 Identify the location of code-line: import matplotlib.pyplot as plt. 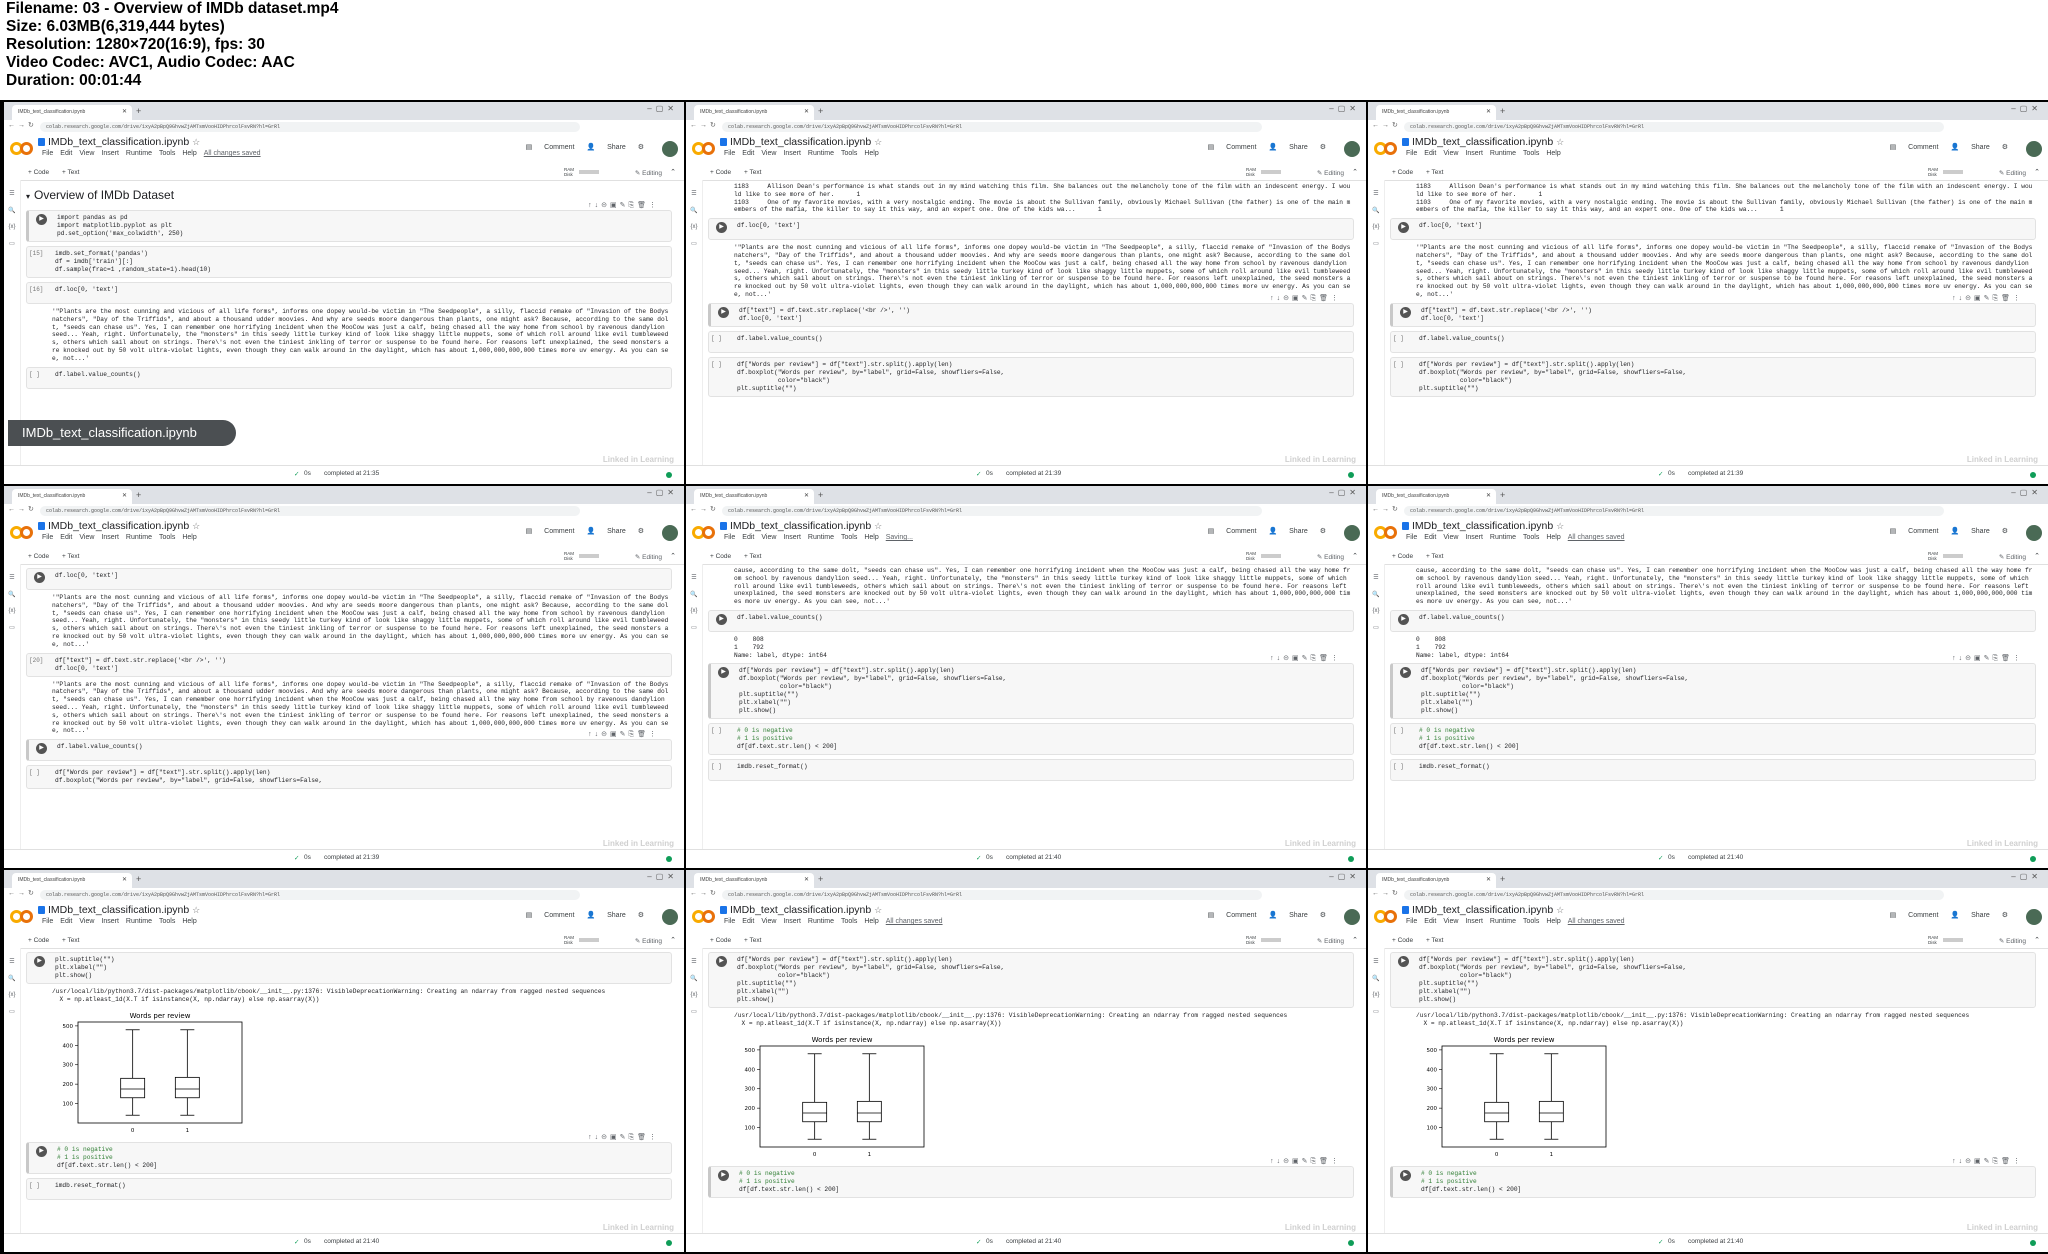
(362, 226).